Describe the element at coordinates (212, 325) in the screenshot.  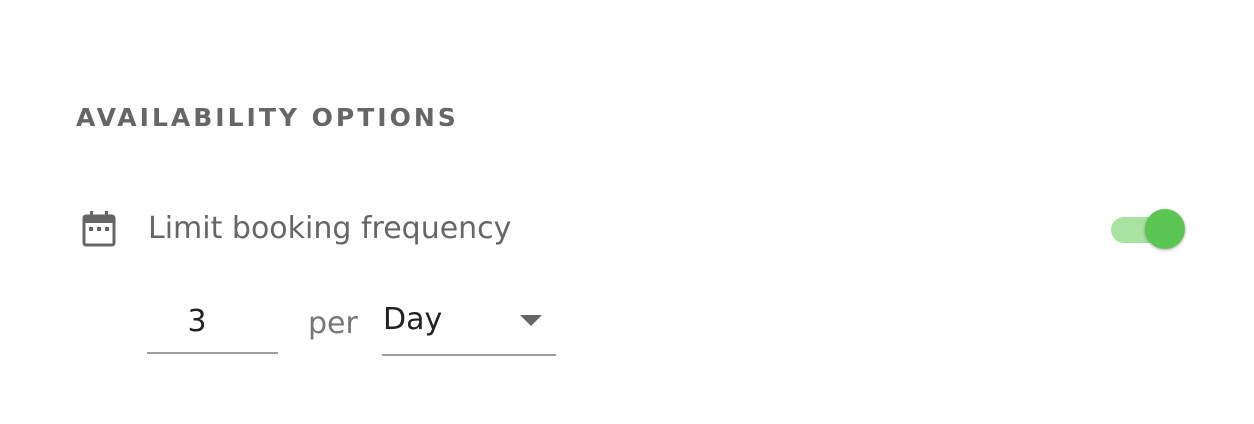
I see `booking-count-input: 3` at that location.